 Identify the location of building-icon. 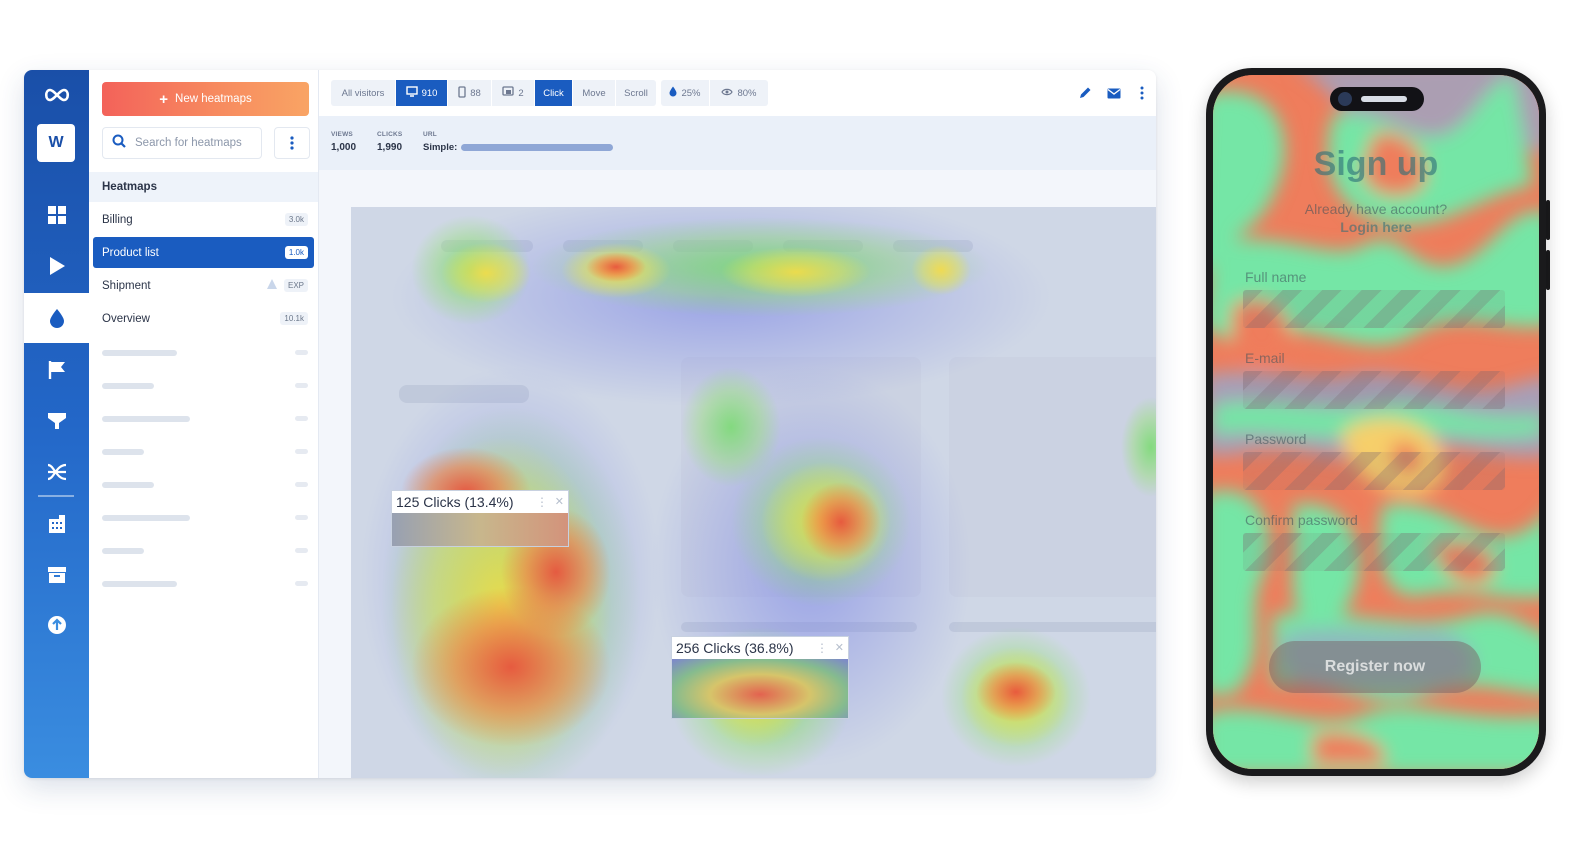
(56, 524).